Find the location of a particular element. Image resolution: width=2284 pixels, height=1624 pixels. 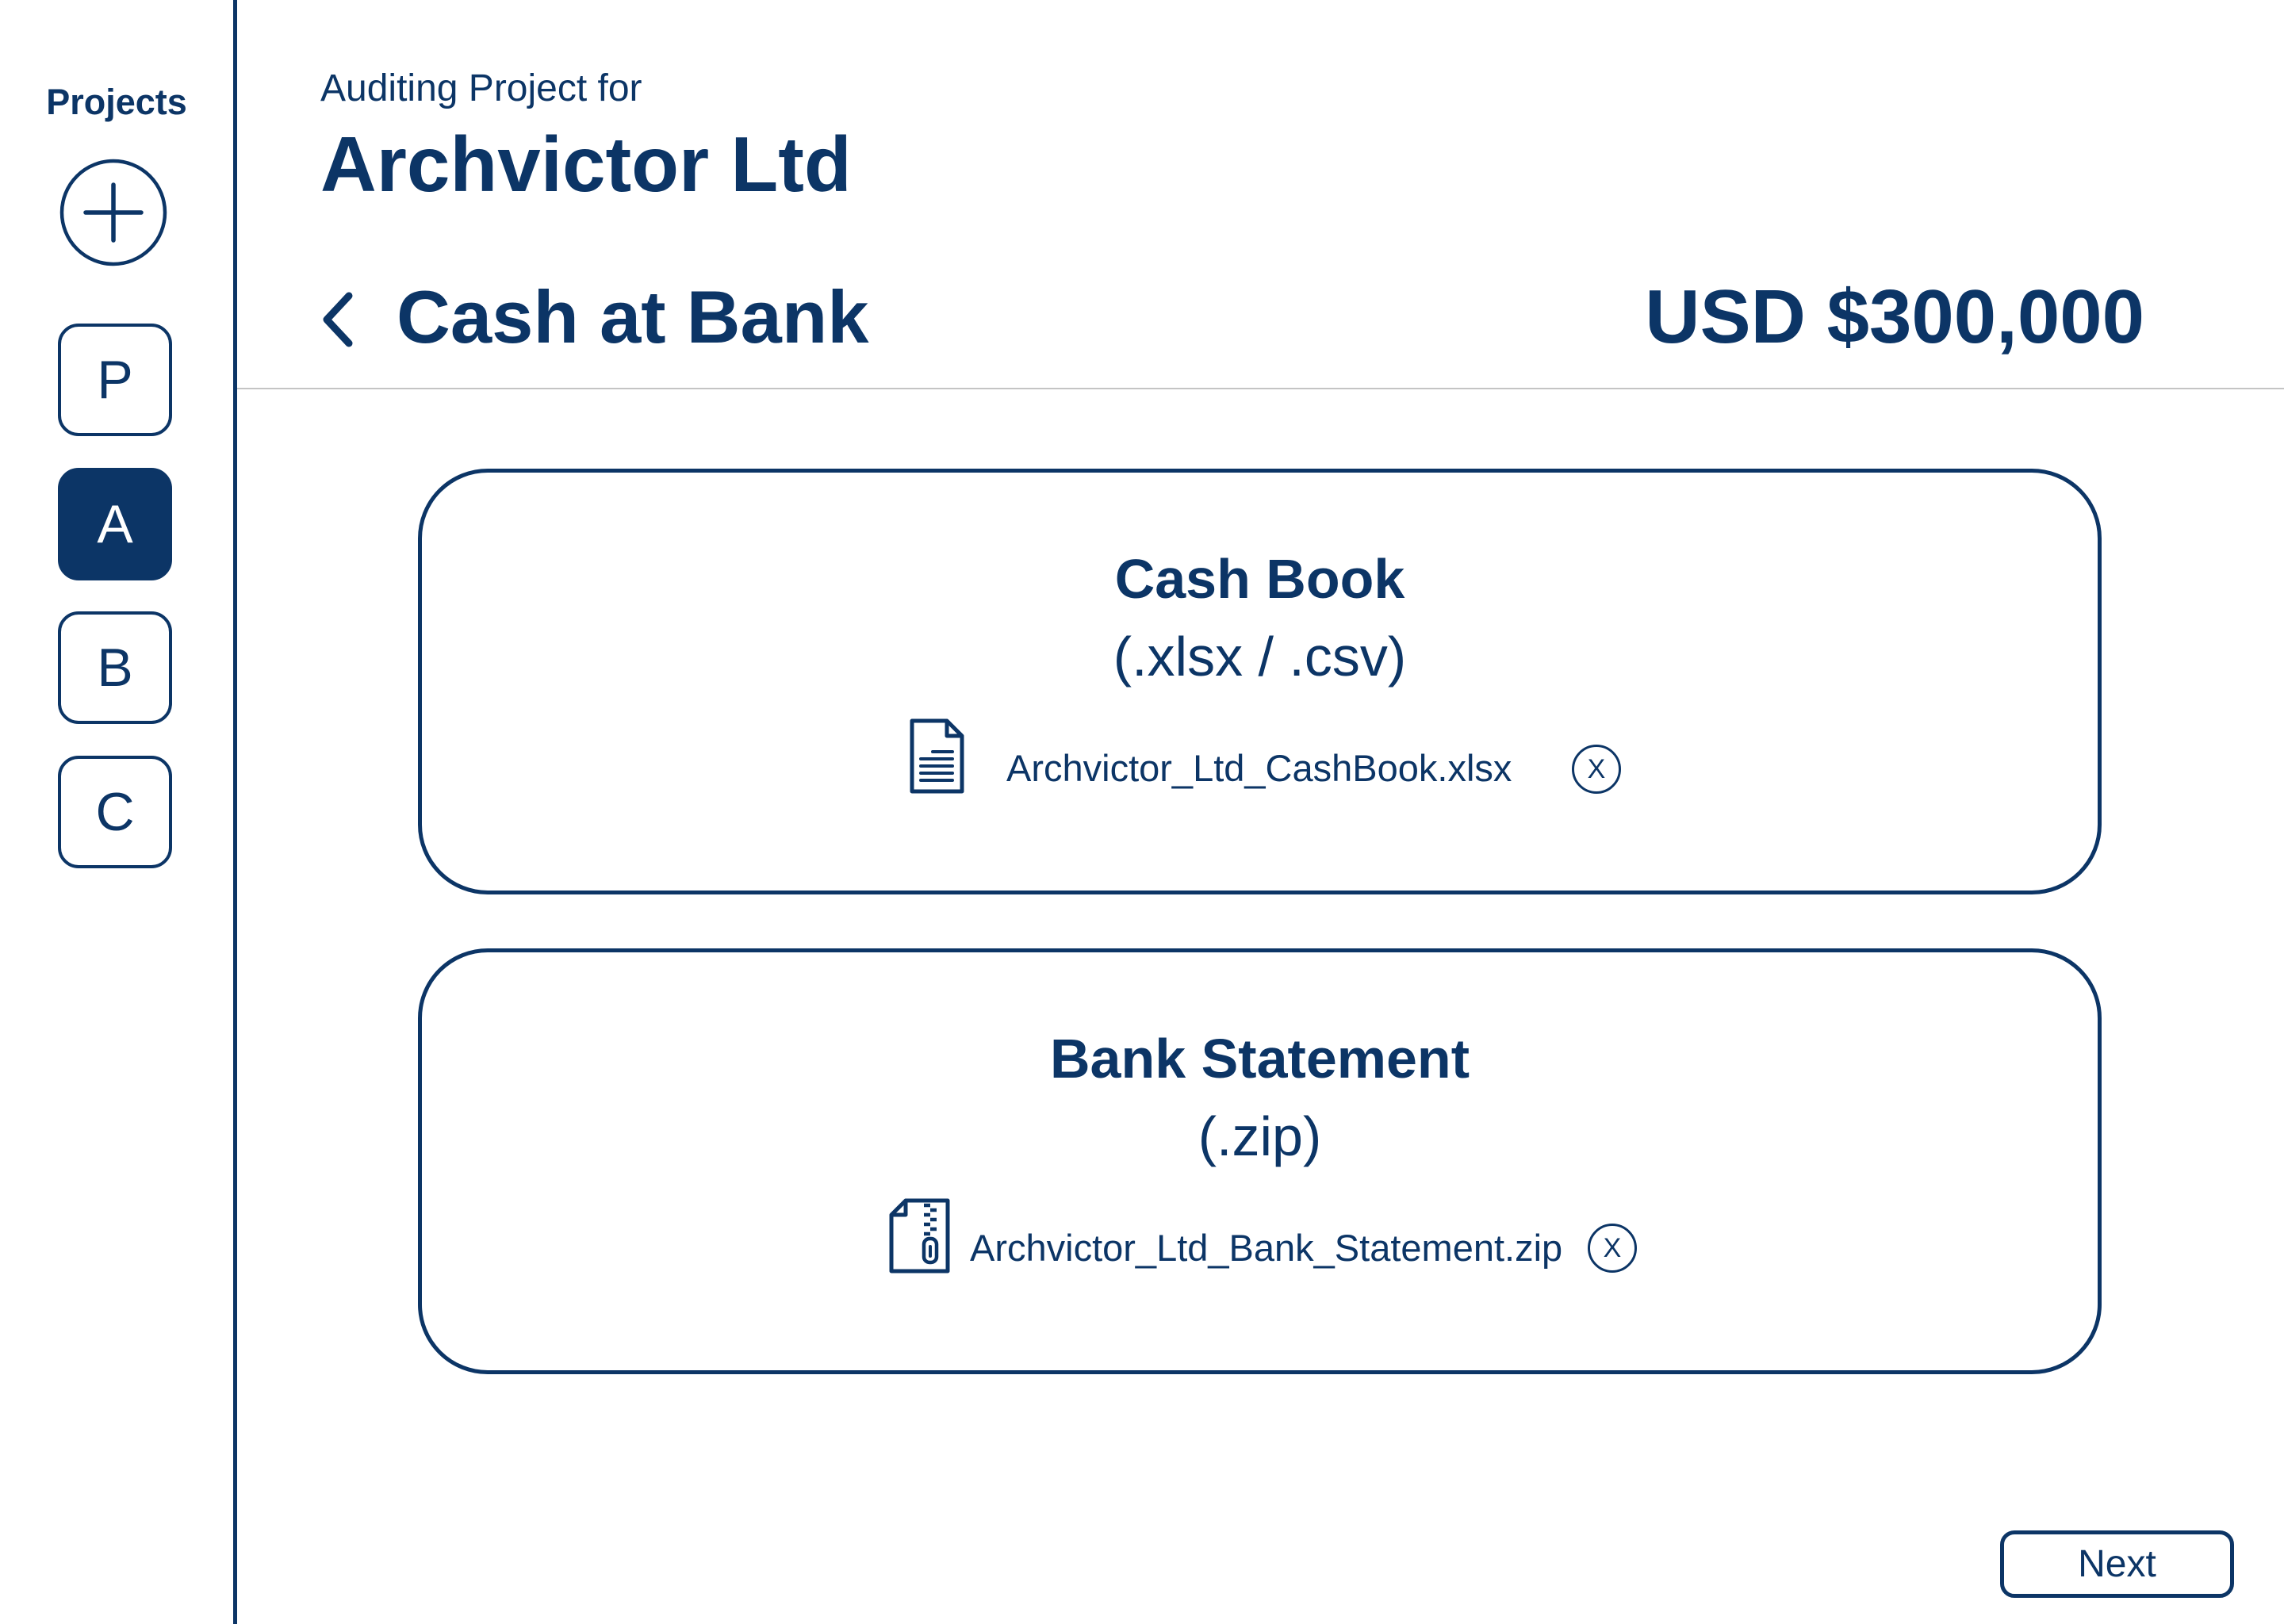

projects-sidebar: Projects P A B C is located at coordinates (116, 812).